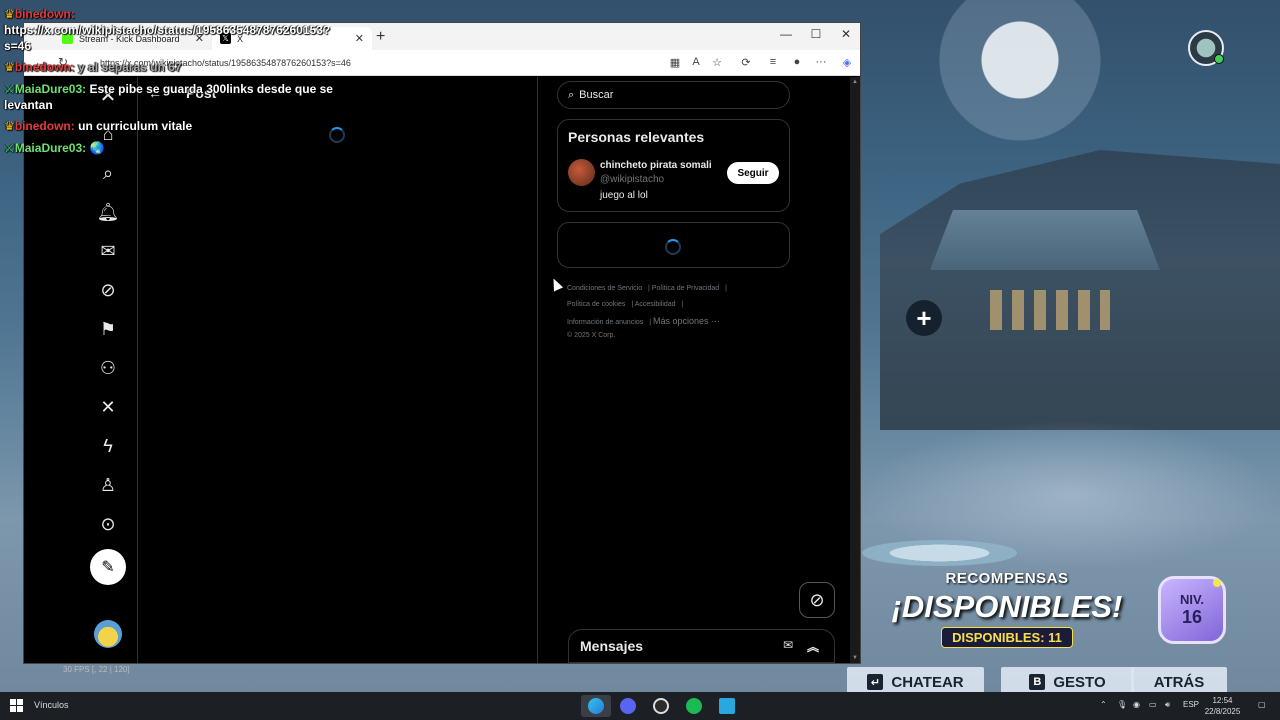 This screenshot has width=1280, height=720. I want to click on card-title: Personas relevantes, so click(636, 137).